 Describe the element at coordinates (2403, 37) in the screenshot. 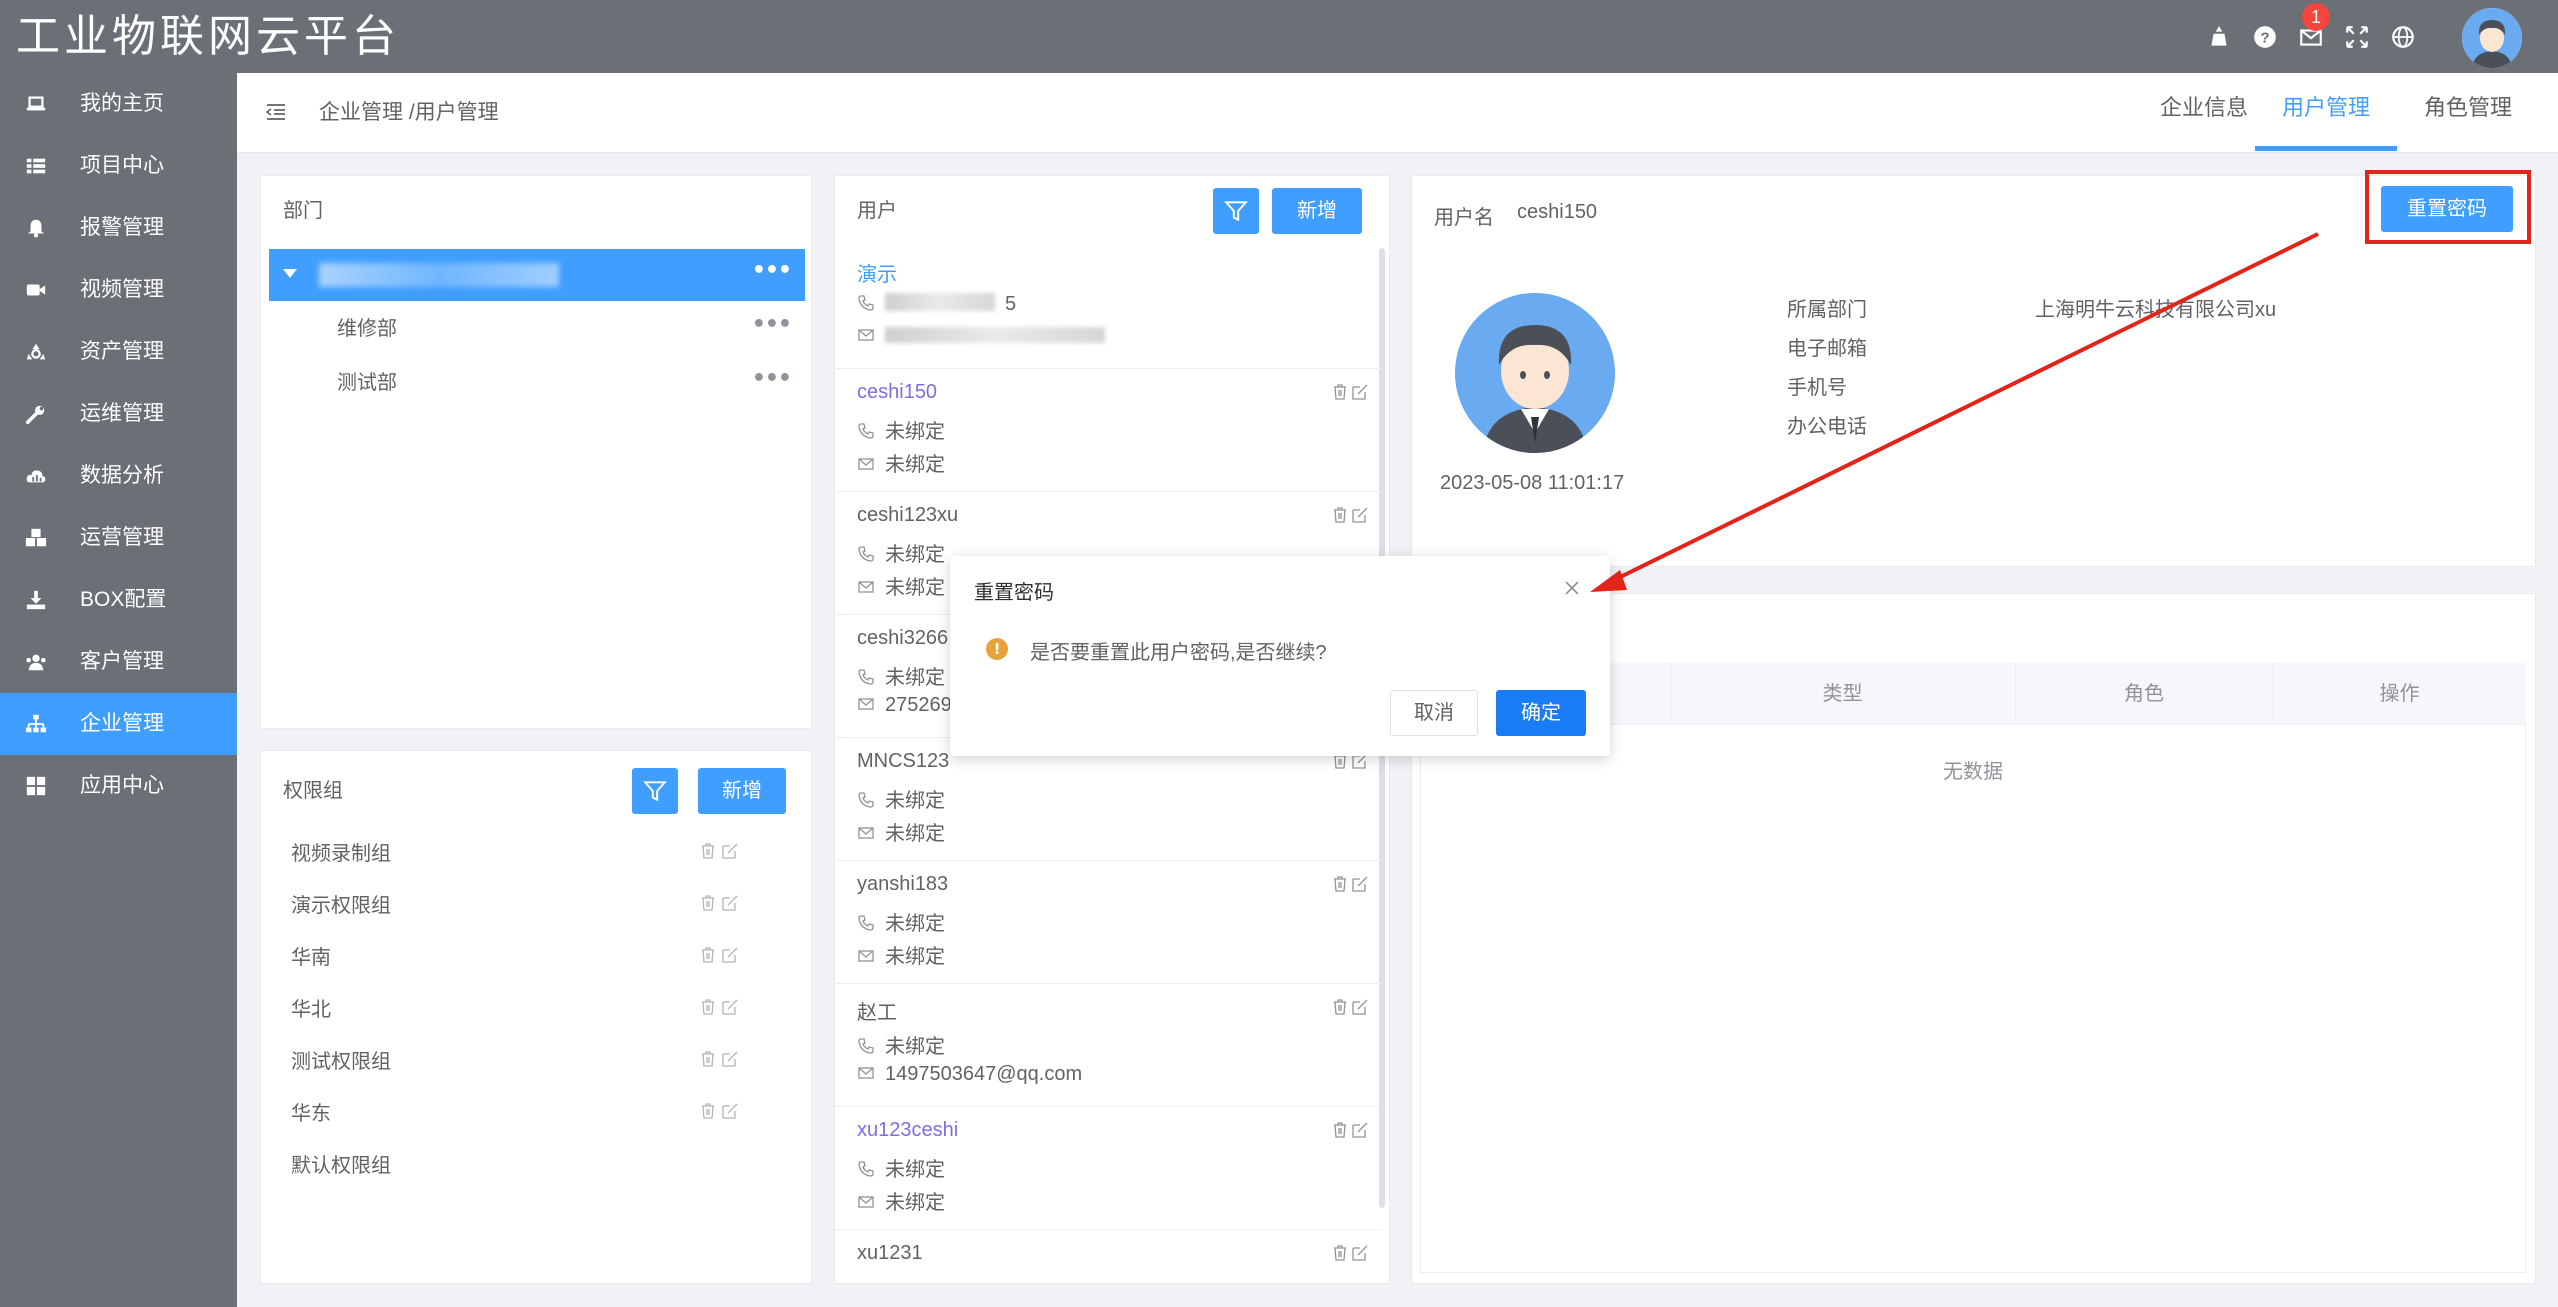

I see `language-icon` at that location.